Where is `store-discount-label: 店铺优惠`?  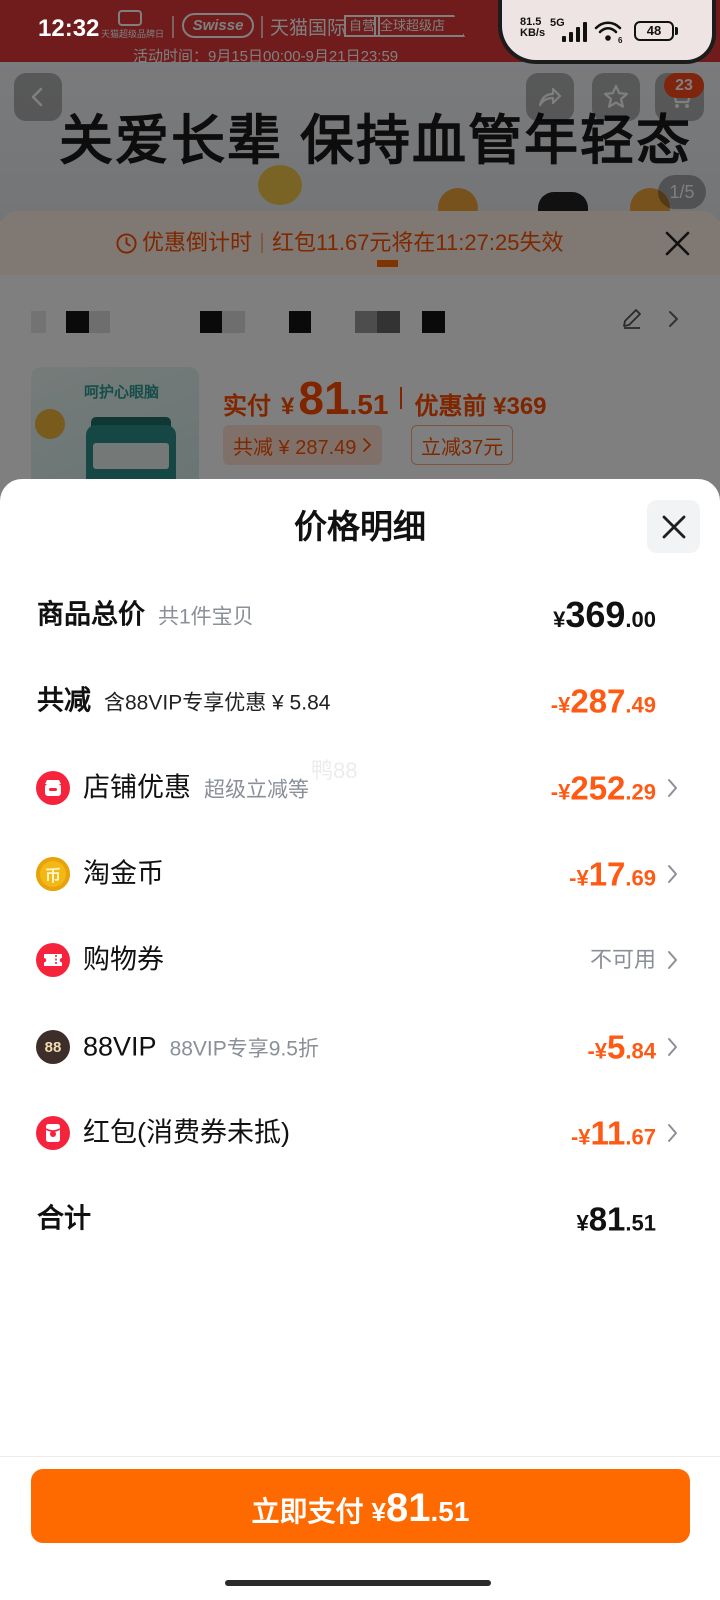 store-discount-label: 店铺优惠 is located at coordinates (137, 787).